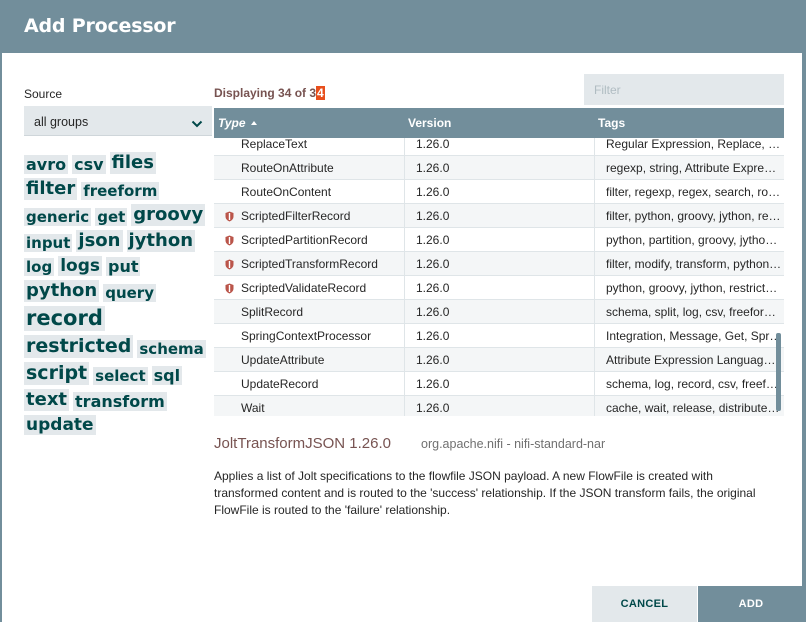  What do you see at coordinates (46, 164) in the screenshot?
I see `tag-avro: avro` at bounding box center [46, 164].